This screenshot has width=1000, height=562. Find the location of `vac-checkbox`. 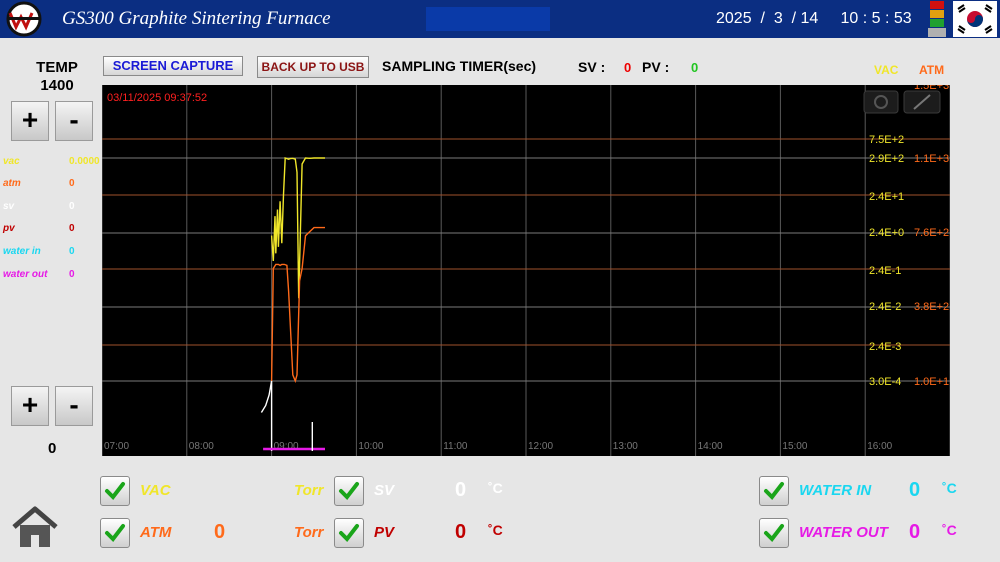

vac-checkbox is located at coordinates (115, 491).